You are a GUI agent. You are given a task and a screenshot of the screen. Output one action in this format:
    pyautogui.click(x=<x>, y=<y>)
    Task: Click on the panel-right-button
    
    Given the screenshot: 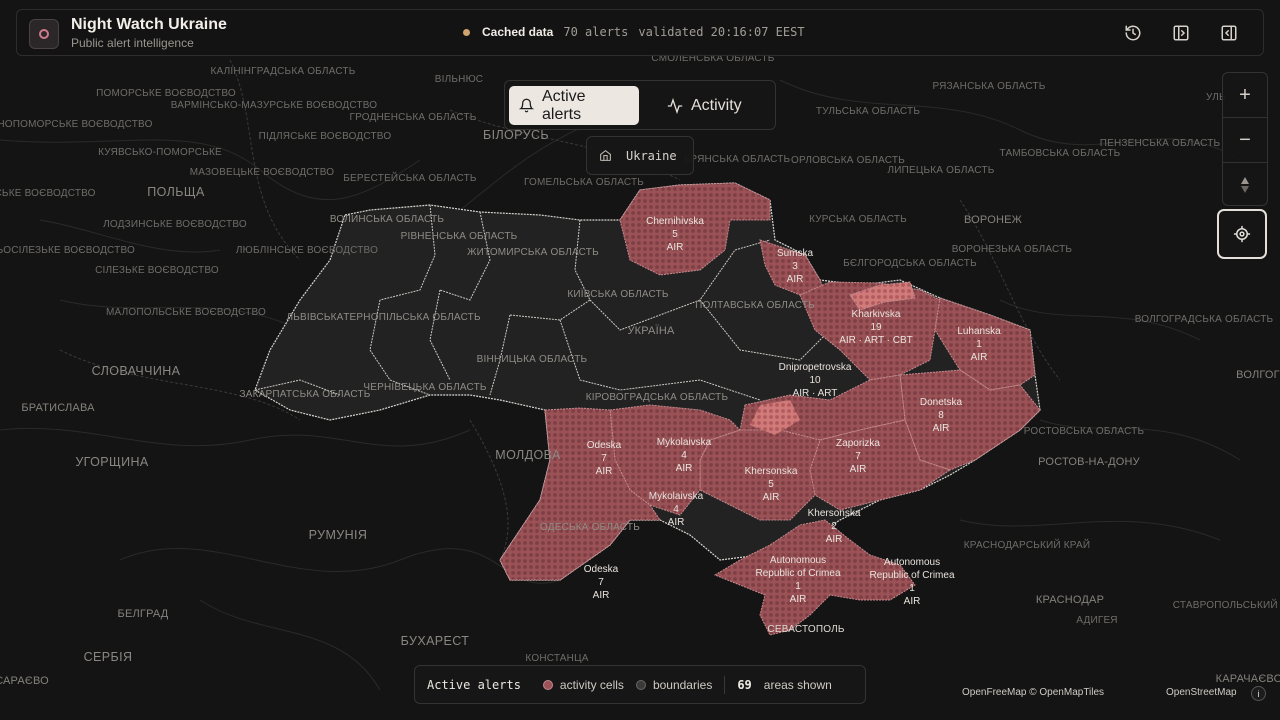 What is the action you would take?
    pyautogui.click(x=1181, y=33)
    